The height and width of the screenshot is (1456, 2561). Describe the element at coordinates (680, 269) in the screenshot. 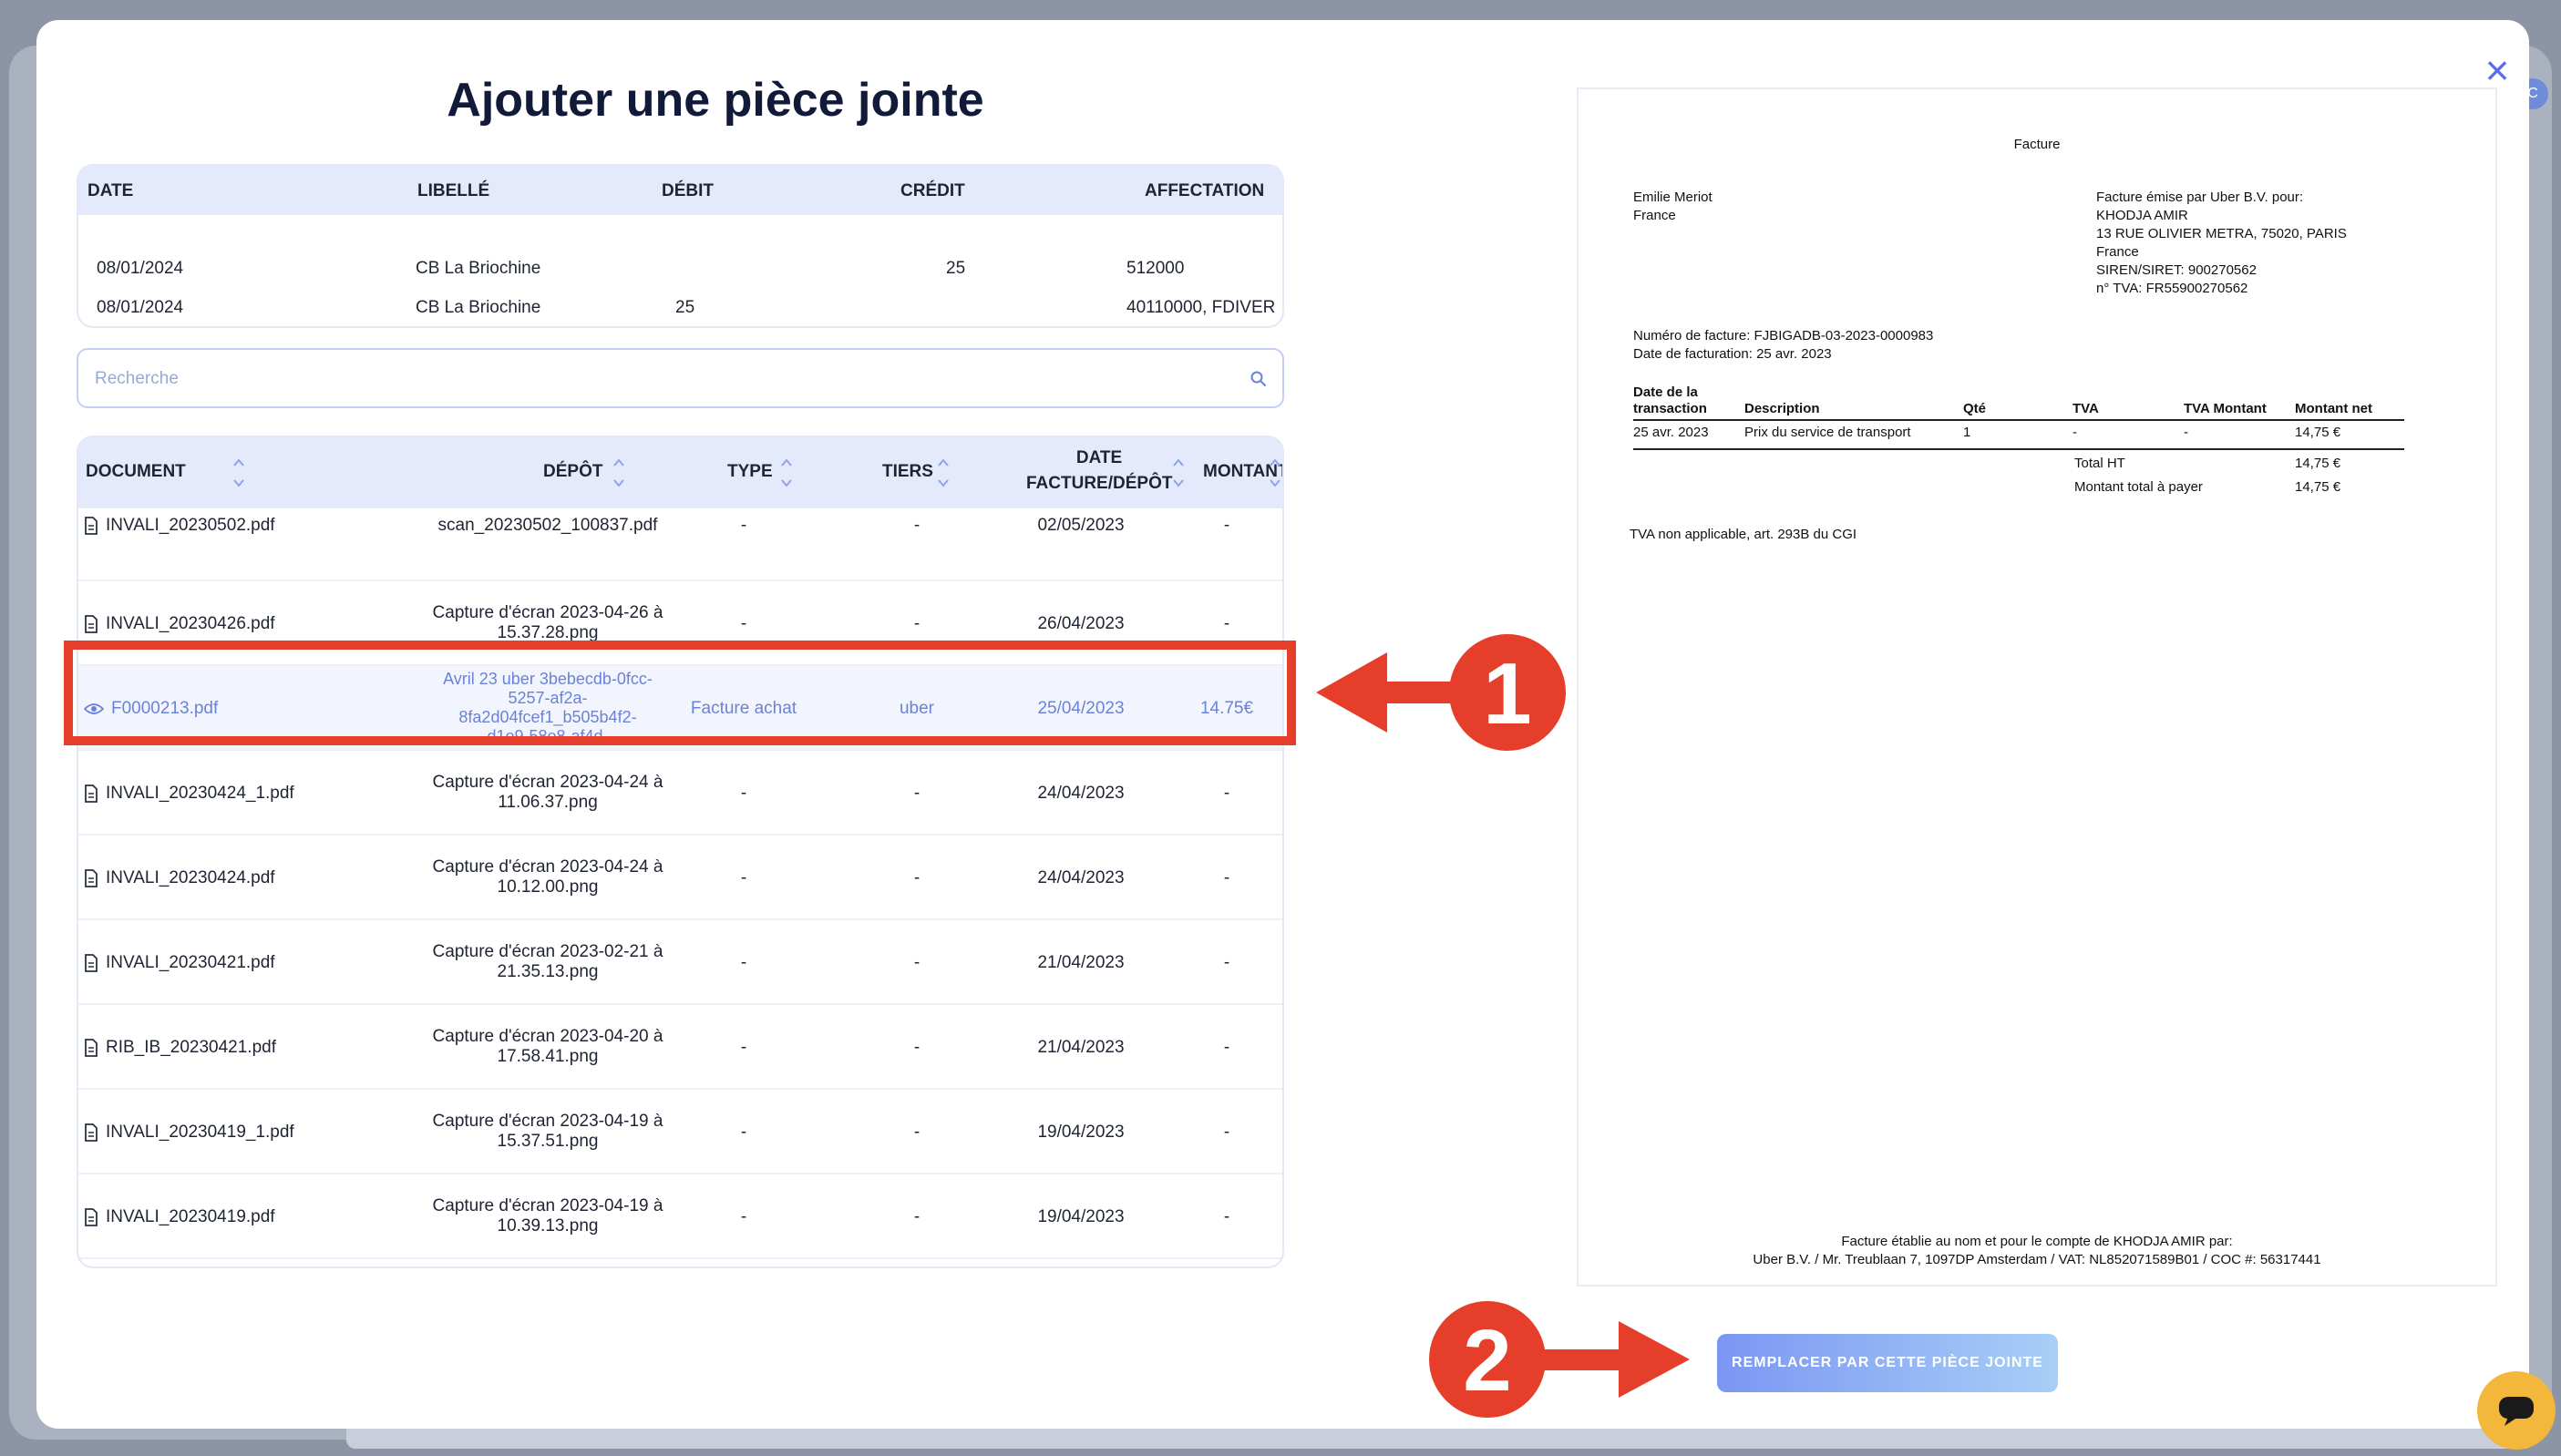

I see `table-row: 08/01/2024 CB La Briochine 25 512000` at that location.